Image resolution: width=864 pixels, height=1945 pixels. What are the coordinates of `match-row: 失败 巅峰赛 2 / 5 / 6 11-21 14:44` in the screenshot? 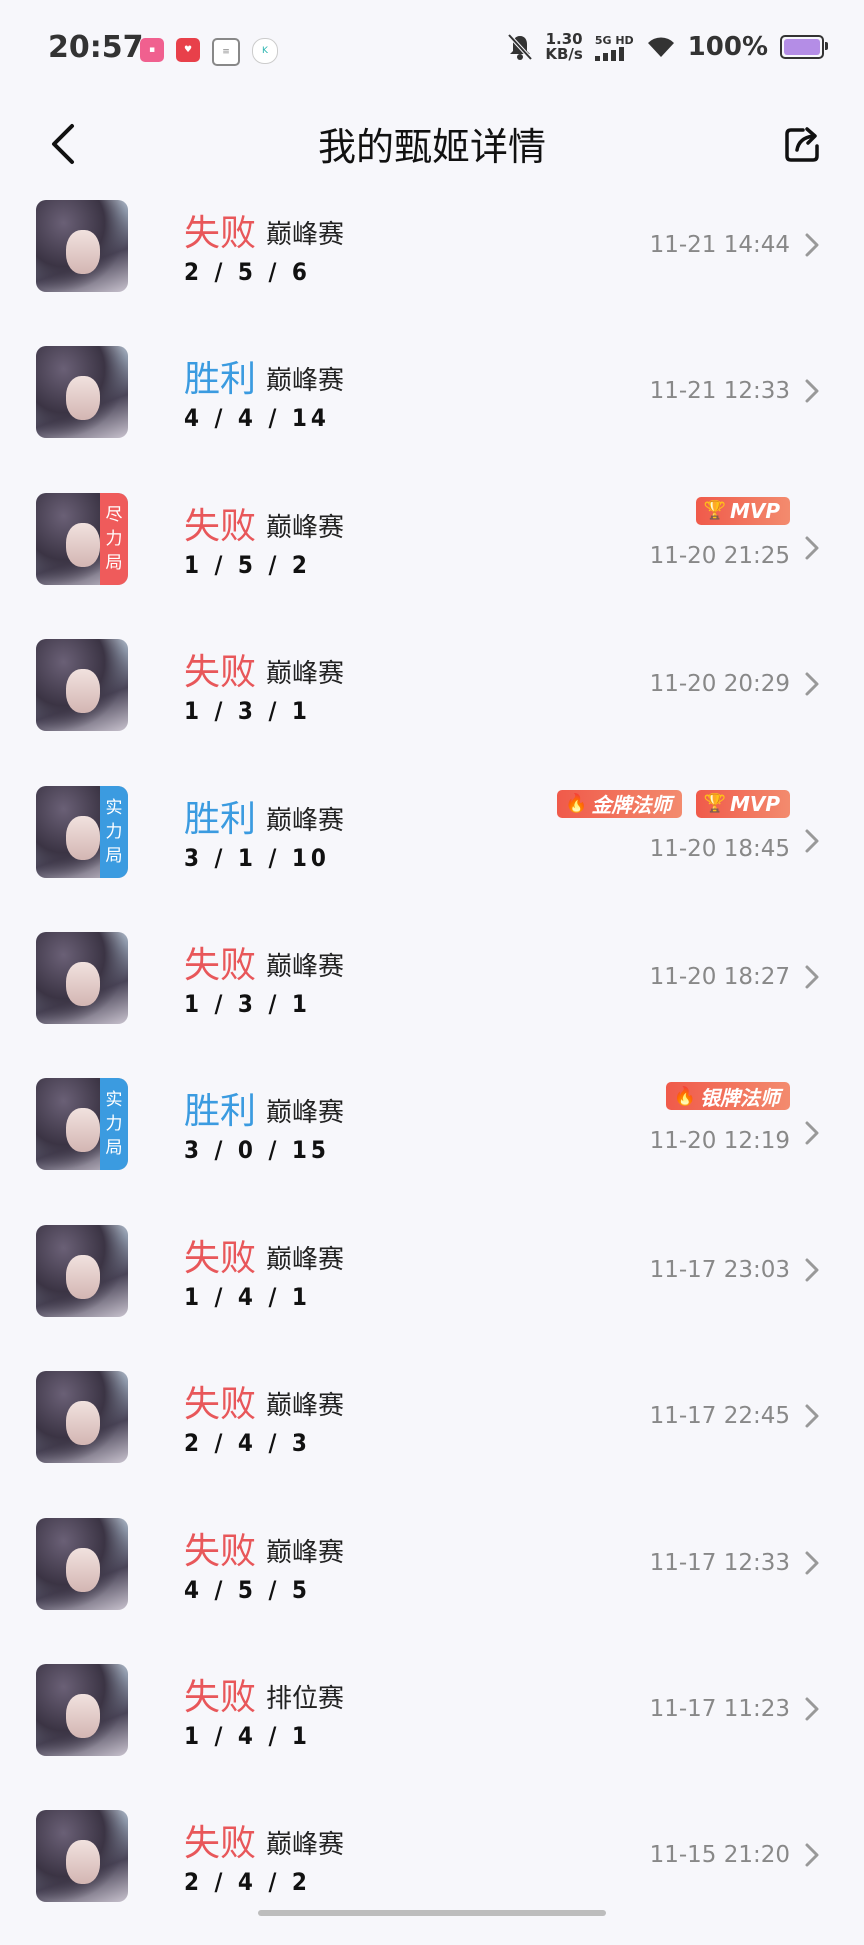 It's located at (432, 261).